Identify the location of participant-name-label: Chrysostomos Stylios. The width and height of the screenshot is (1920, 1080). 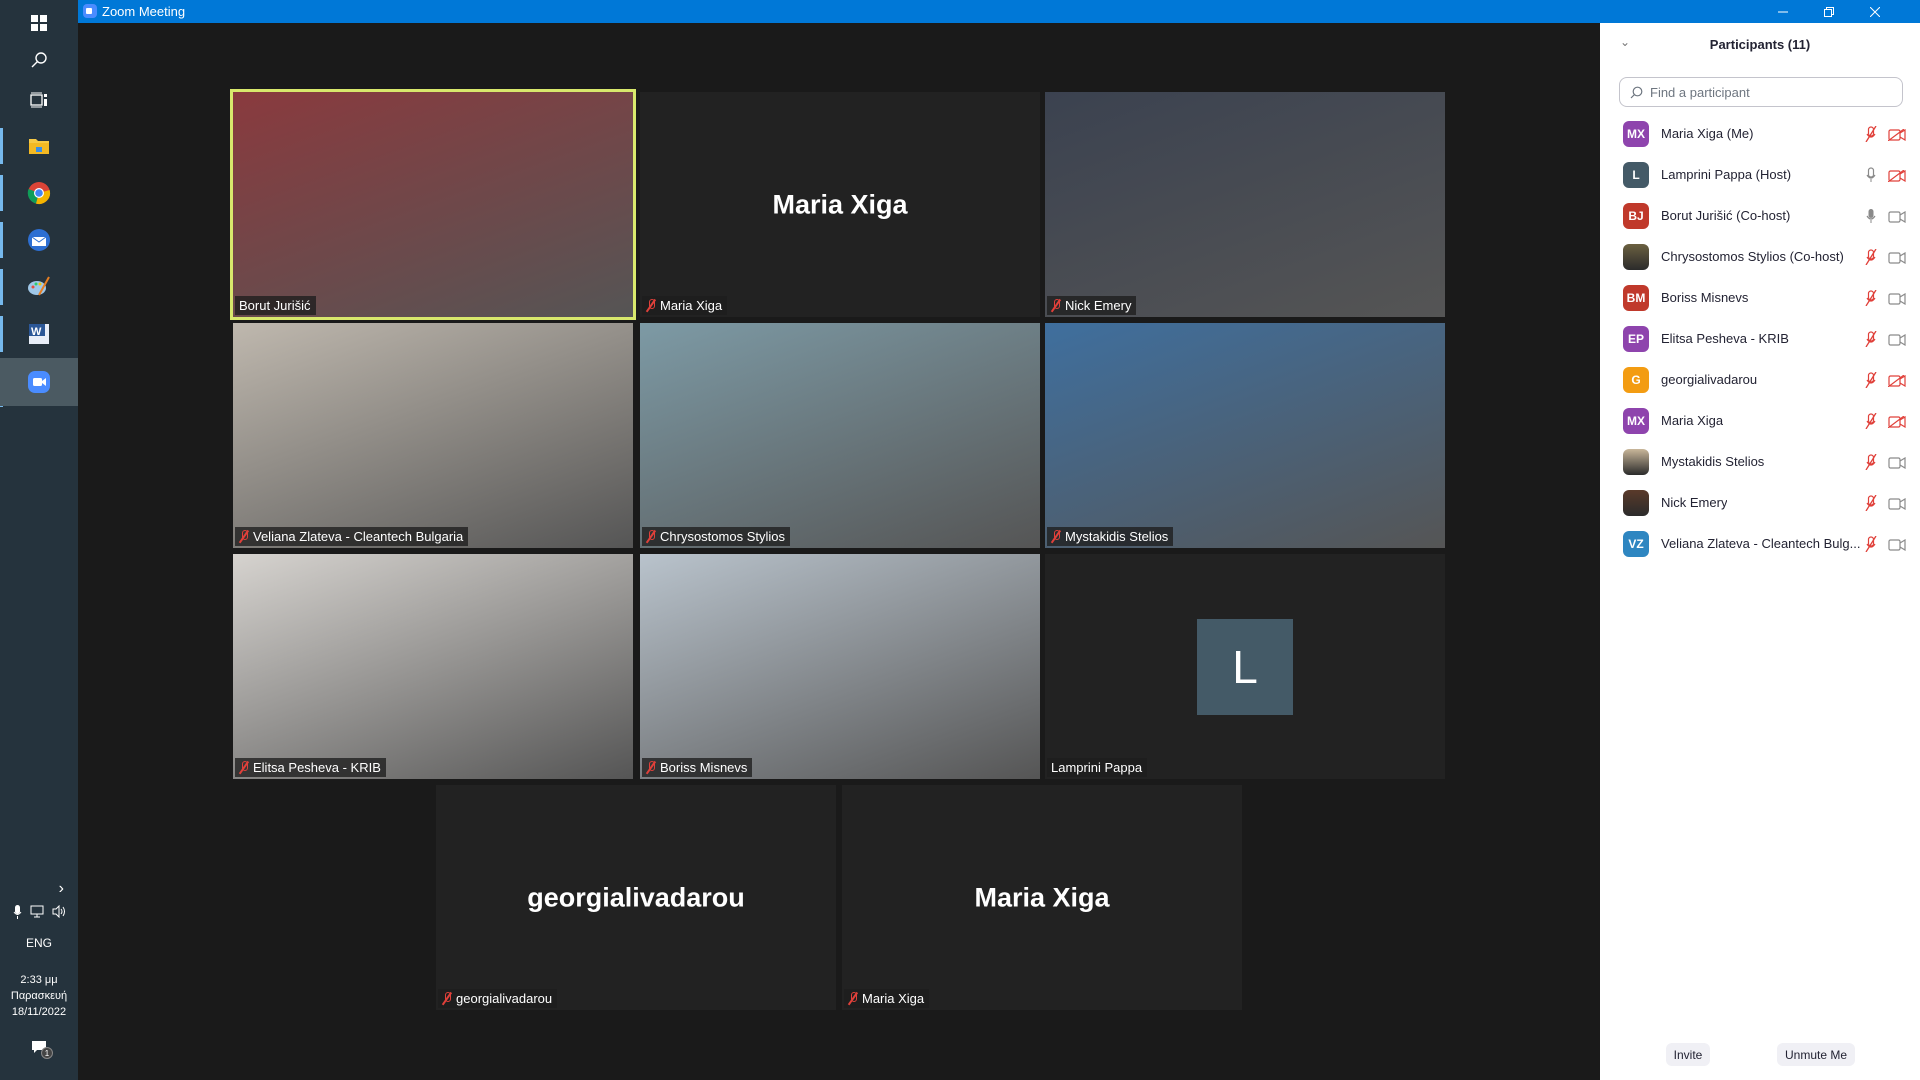
(716, 536).